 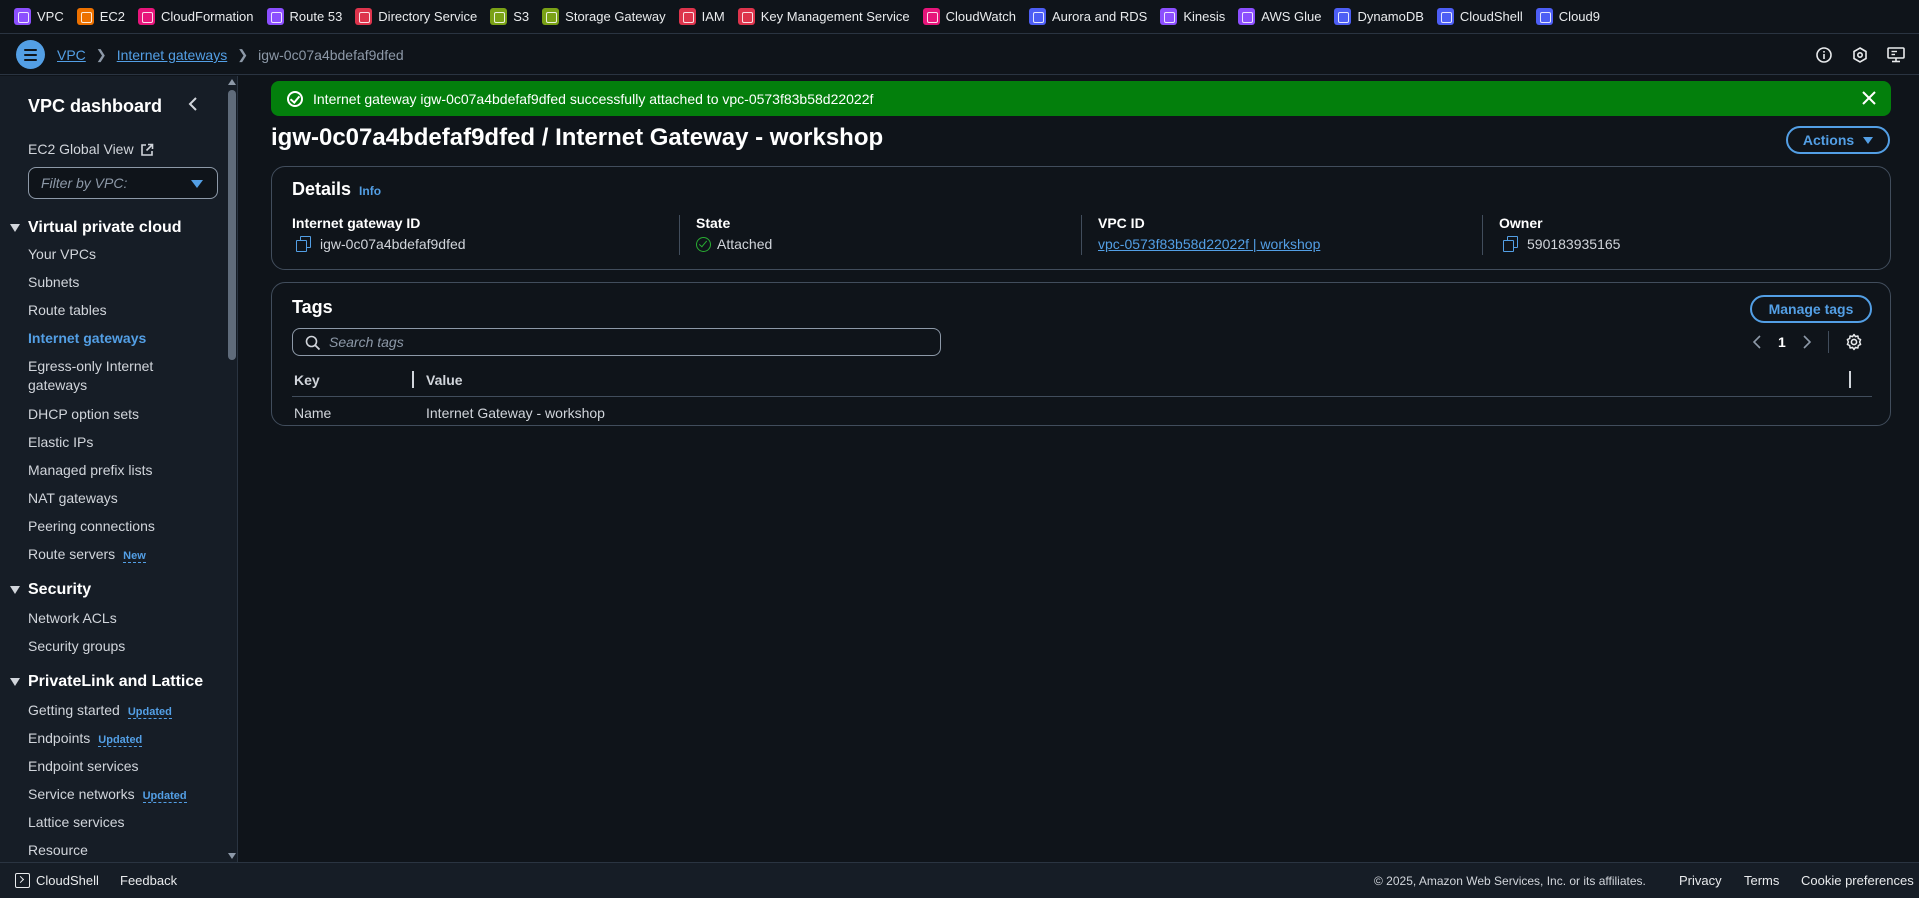 I want to click on dynamodb-service-icon, so click(x=1343, y=16).